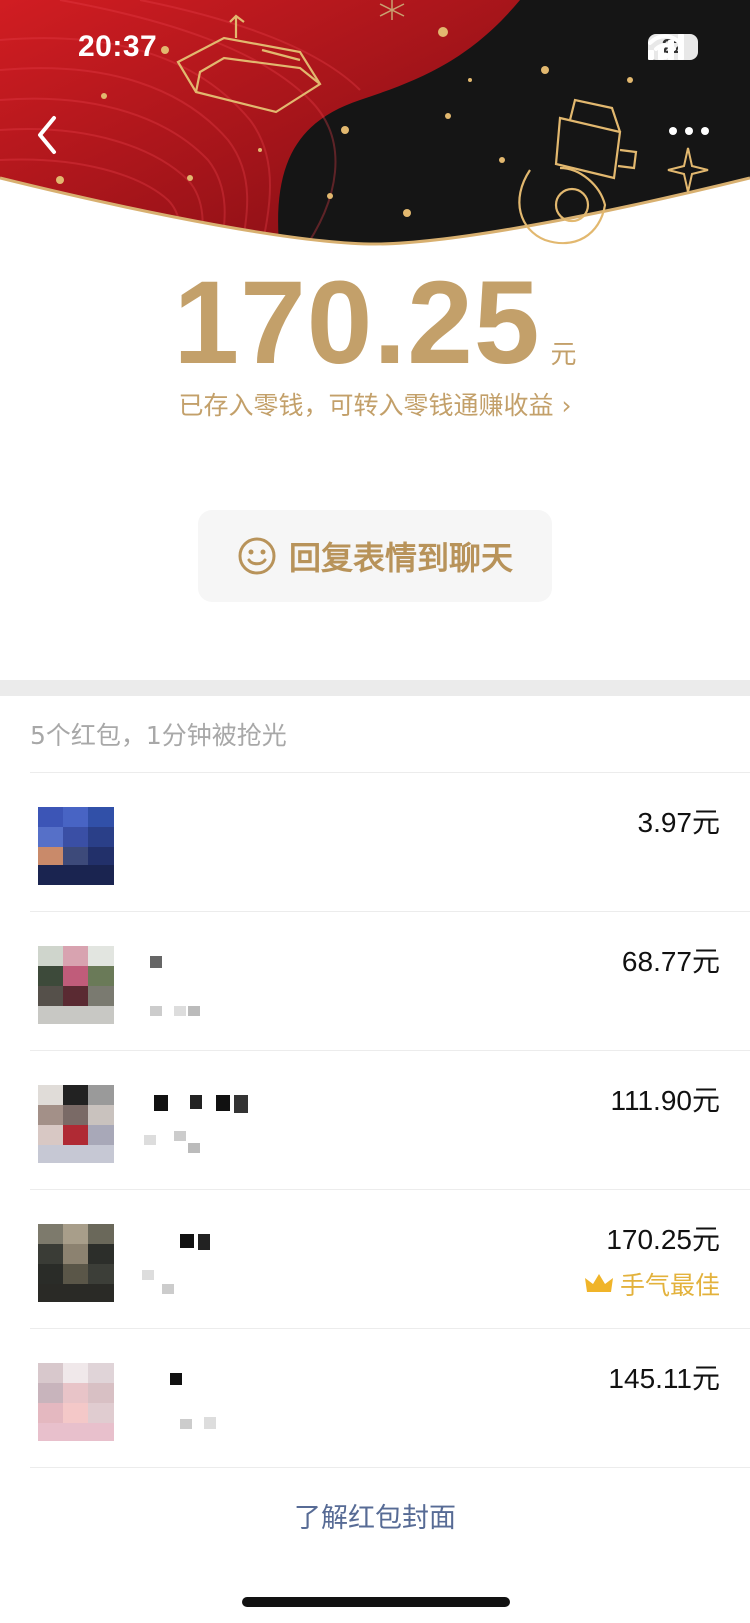 The height and width of the screenshot is (1623, 750). What do you see at coordinates (376, 1602) in the screenshot?
I see `home-indicator` at bounding box center [376, 1602].